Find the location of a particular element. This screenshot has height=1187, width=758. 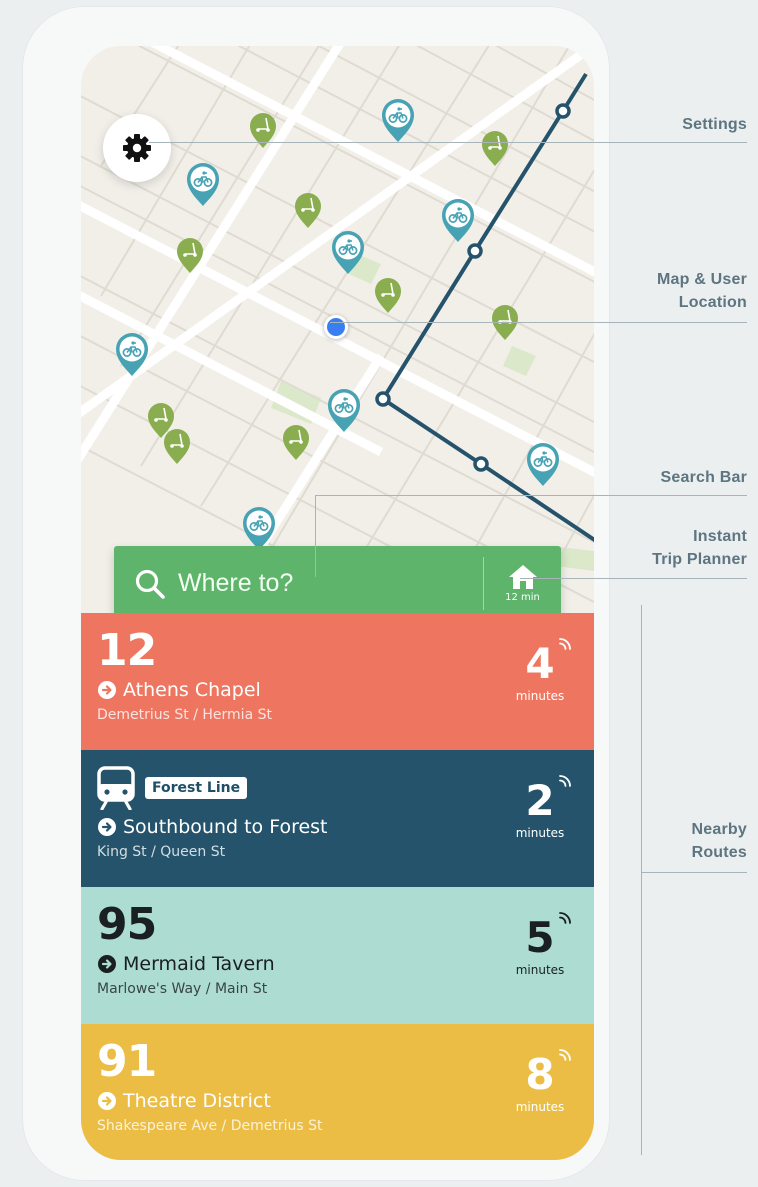

route-number: 91 is located at coordinates (127, 1061).